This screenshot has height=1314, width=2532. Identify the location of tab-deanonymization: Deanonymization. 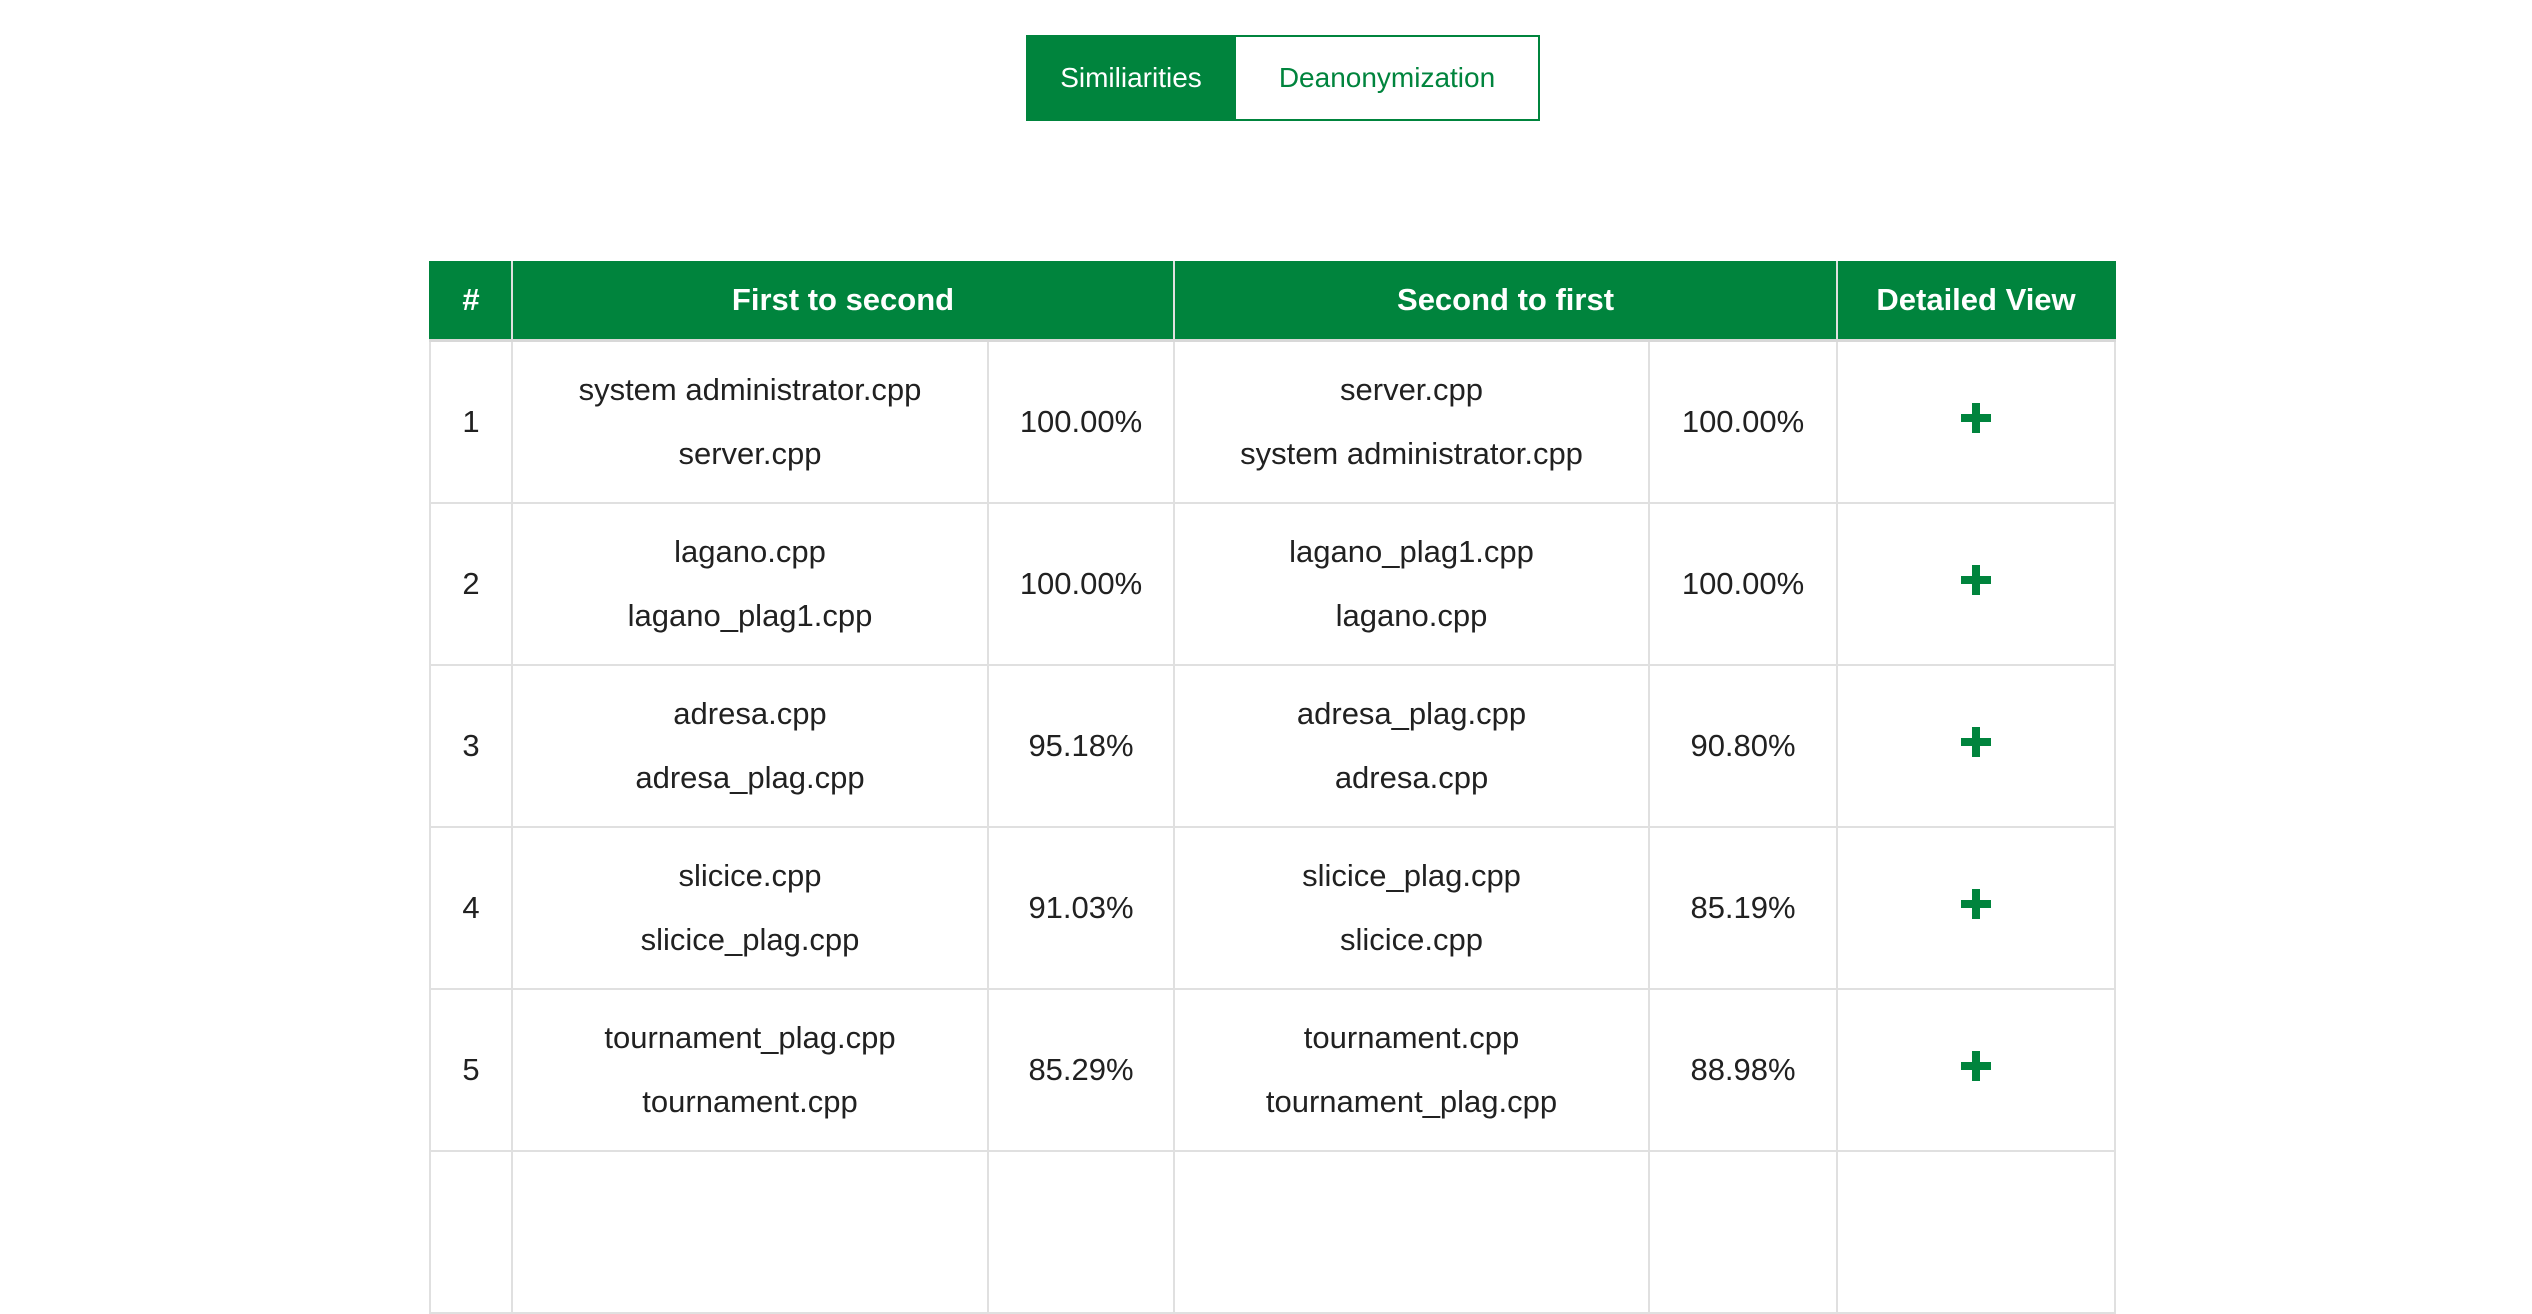
(1388, 78).